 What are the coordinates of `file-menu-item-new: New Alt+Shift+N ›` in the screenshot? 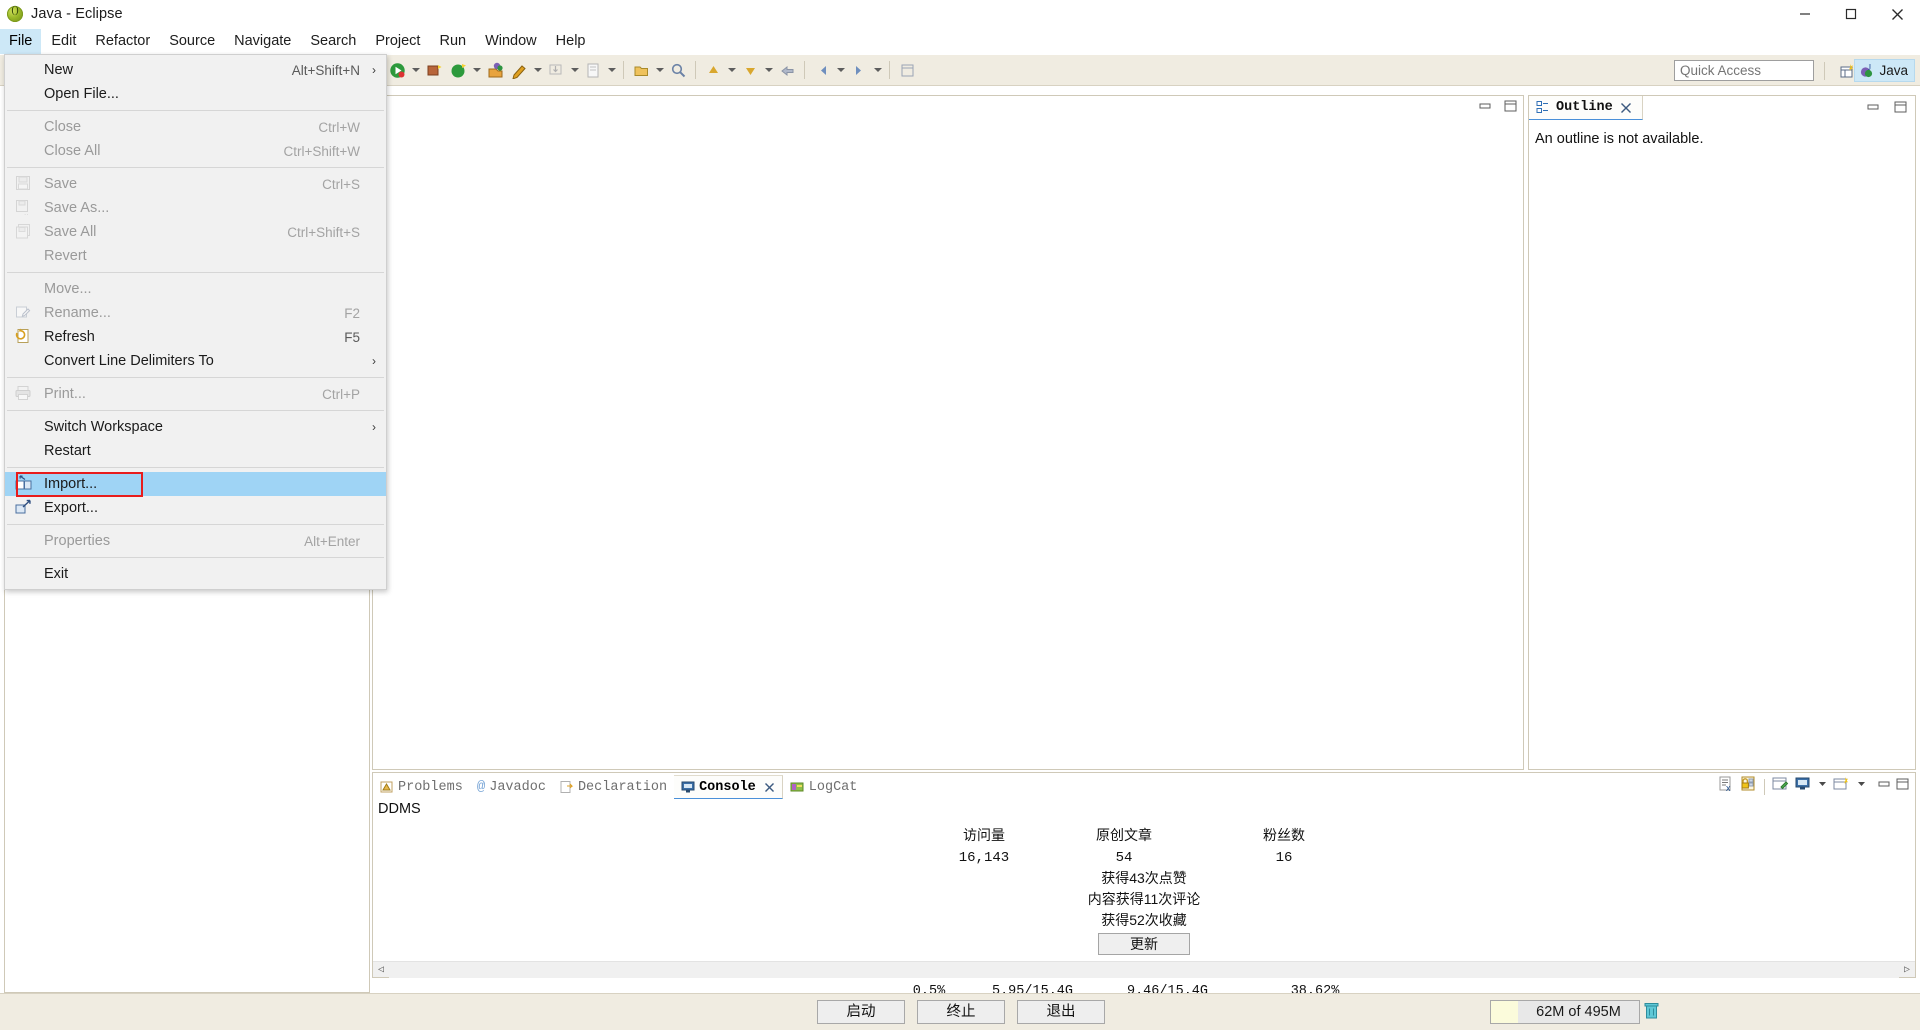 It's located at (195, 70).